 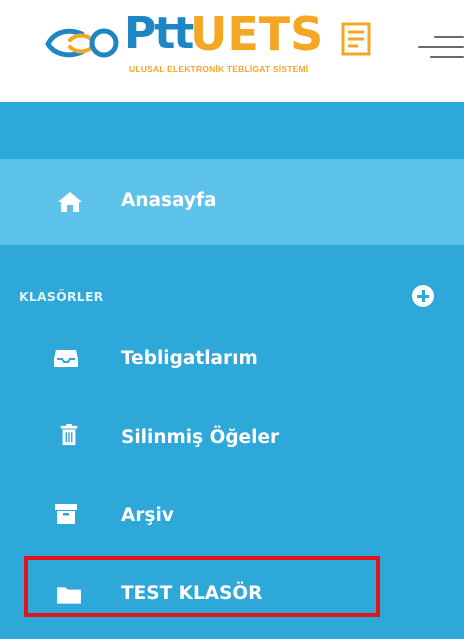 What do you see at coordinates (202, 586) in the screenshot?
I see `highlight-box` at bounding box center [202, 586].